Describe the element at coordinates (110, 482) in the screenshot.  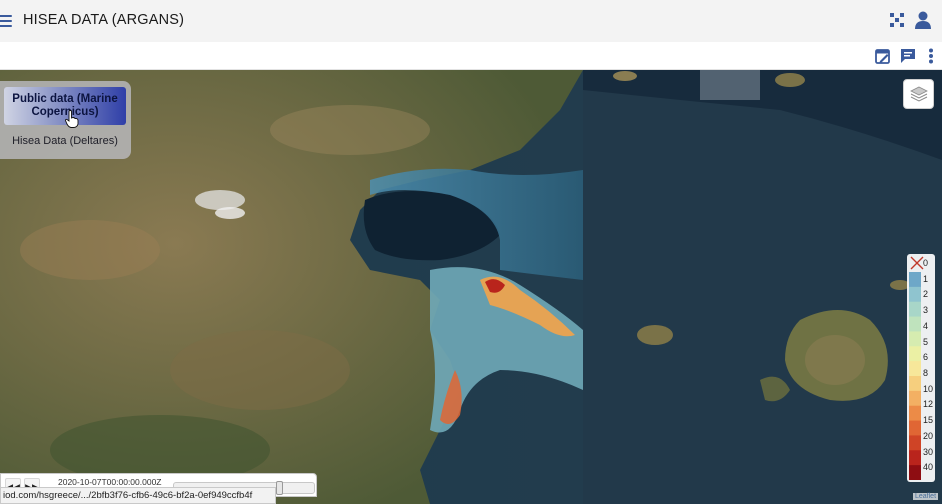
I see `time-display: 2020-10-07T00:00:00.000Z` at that location.